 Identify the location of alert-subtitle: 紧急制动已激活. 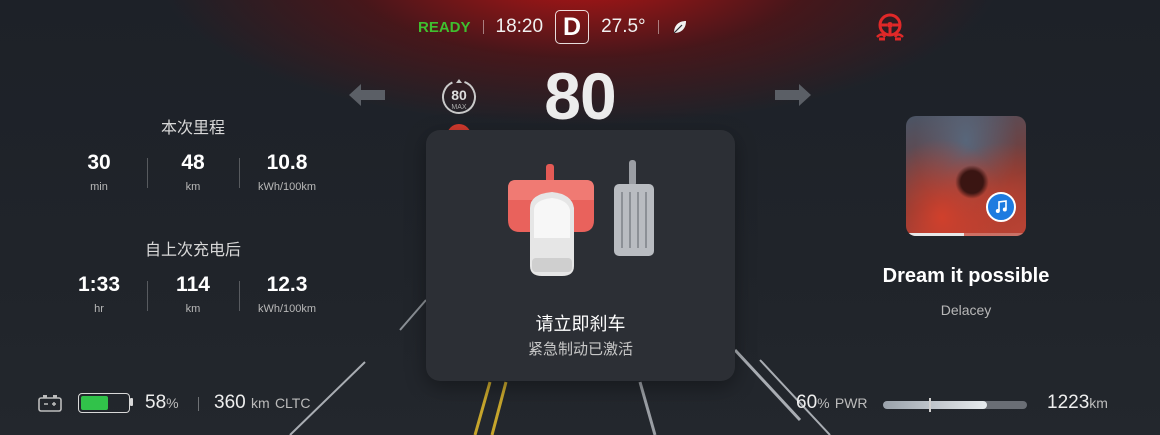
(580, 349).